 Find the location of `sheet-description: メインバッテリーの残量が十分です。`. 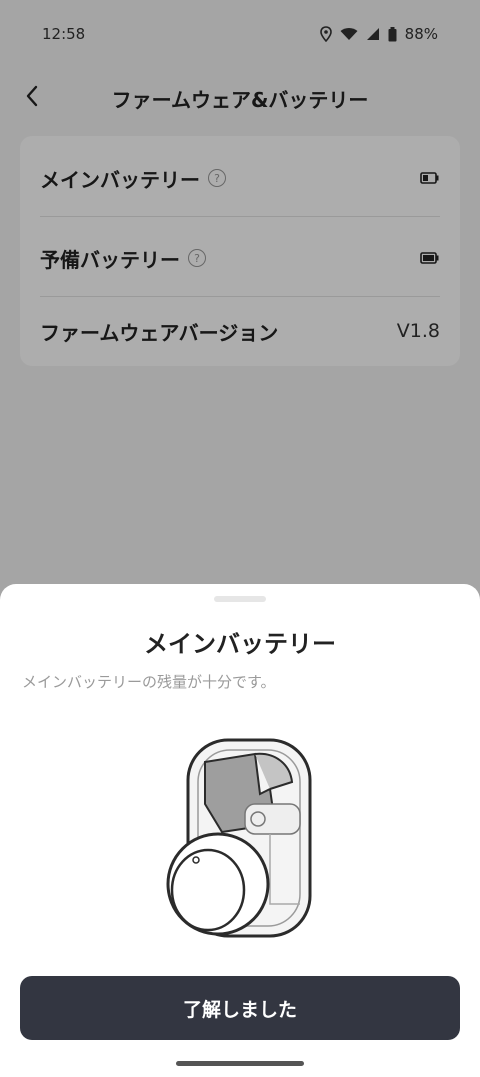

sheet-description: メインバッテリーの残量が十分です。 is located at coordinates (149, 682).